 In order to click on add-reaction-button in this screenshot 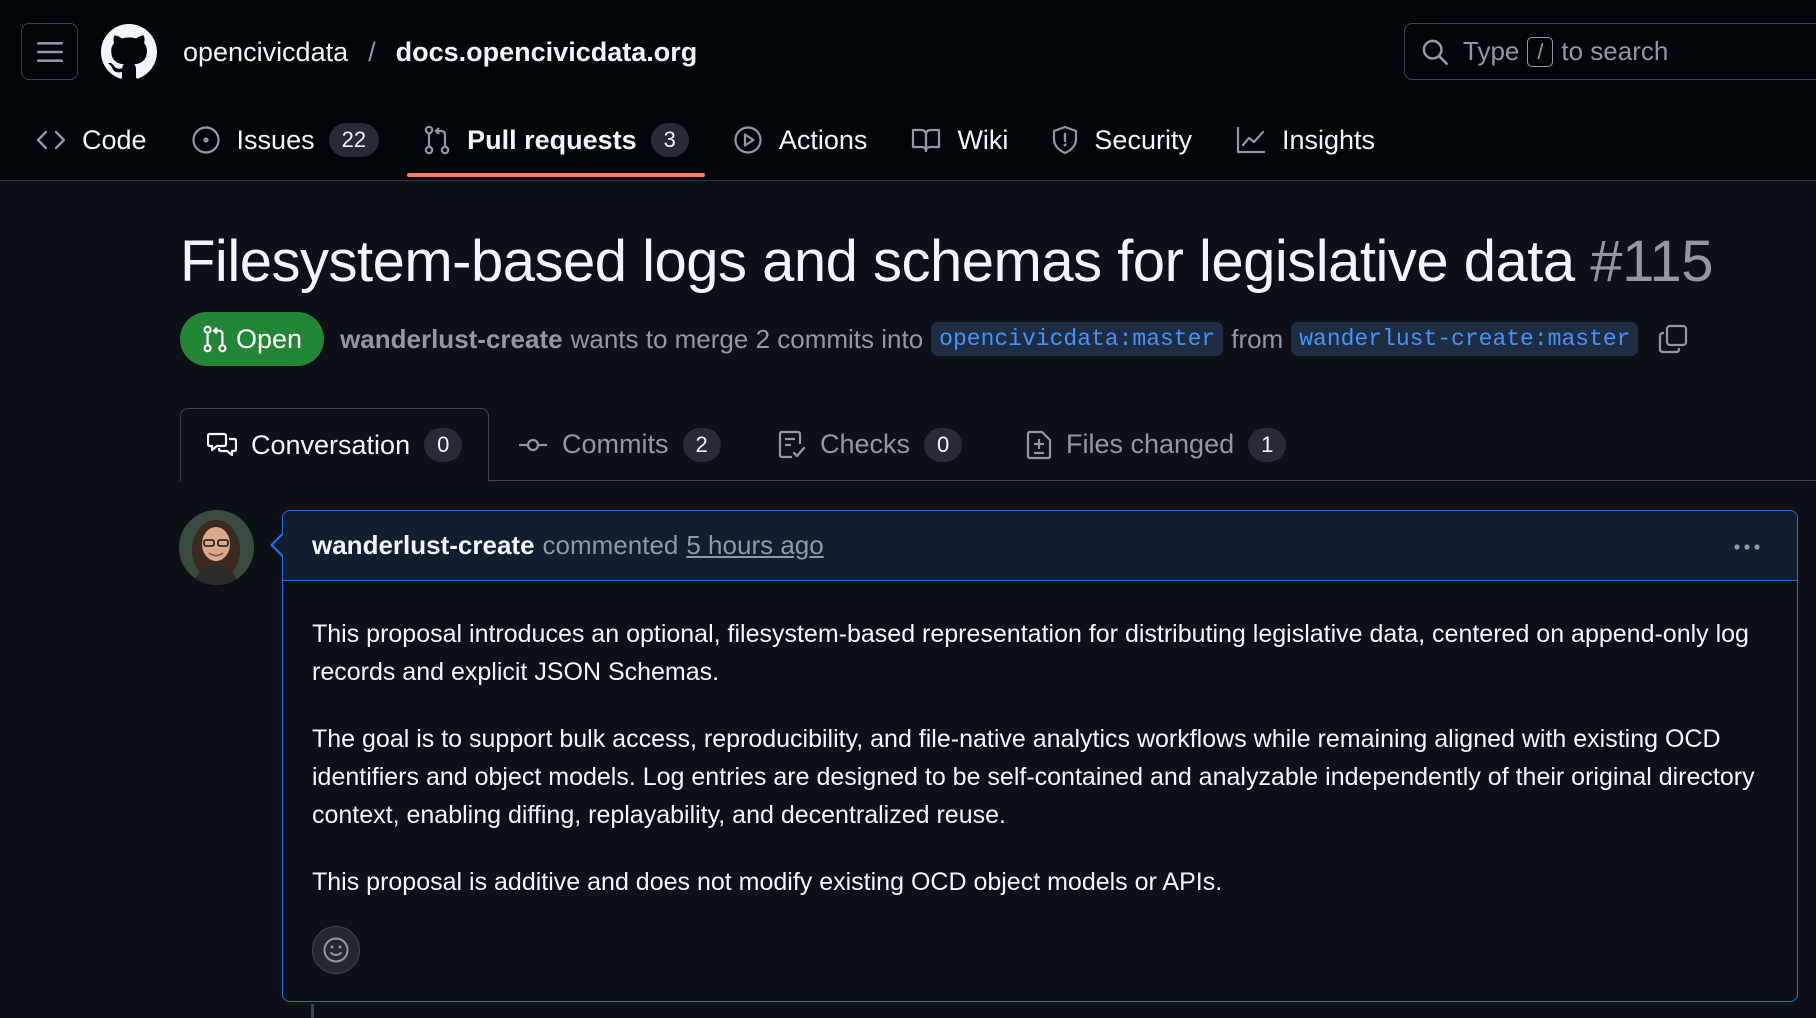, I will do `click(336, 950)`.